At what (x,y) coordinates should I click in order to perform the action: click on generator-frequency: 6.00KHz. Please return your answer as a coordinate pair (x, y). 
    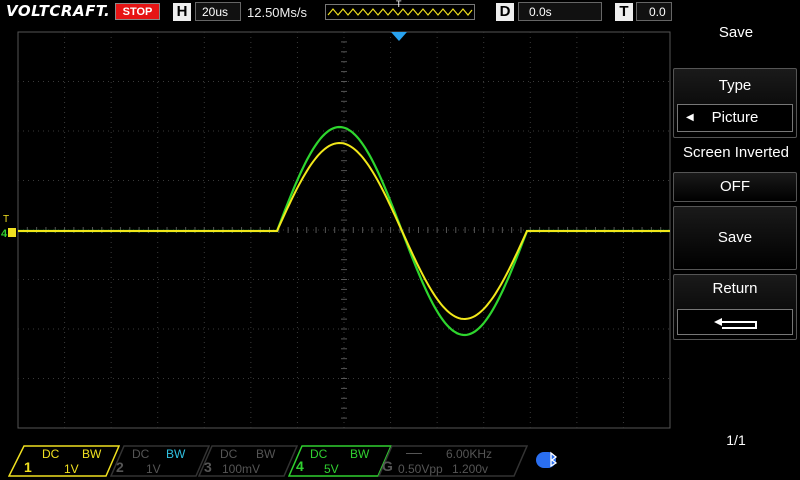
    Looking at the image, I should click on (469, 454).